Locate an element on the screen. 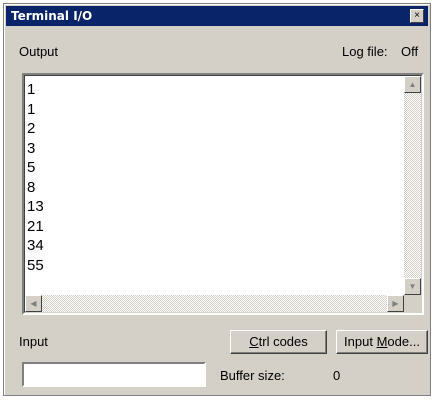 Image resolution: width=438 pixels, height=405 pixels. output-line: 34 is located at coordinates (35, 245).